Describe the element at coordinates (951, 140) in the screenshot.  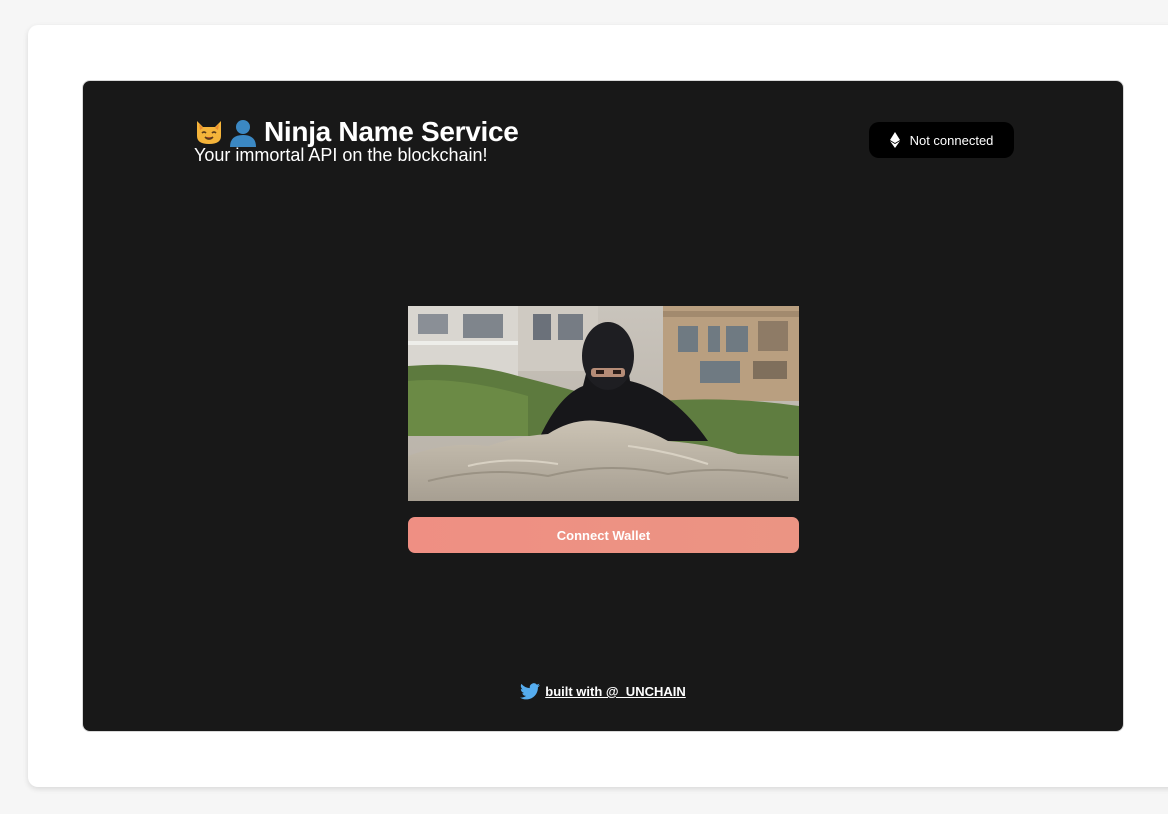
I see `wallet-status-label: Not connected` at that location.